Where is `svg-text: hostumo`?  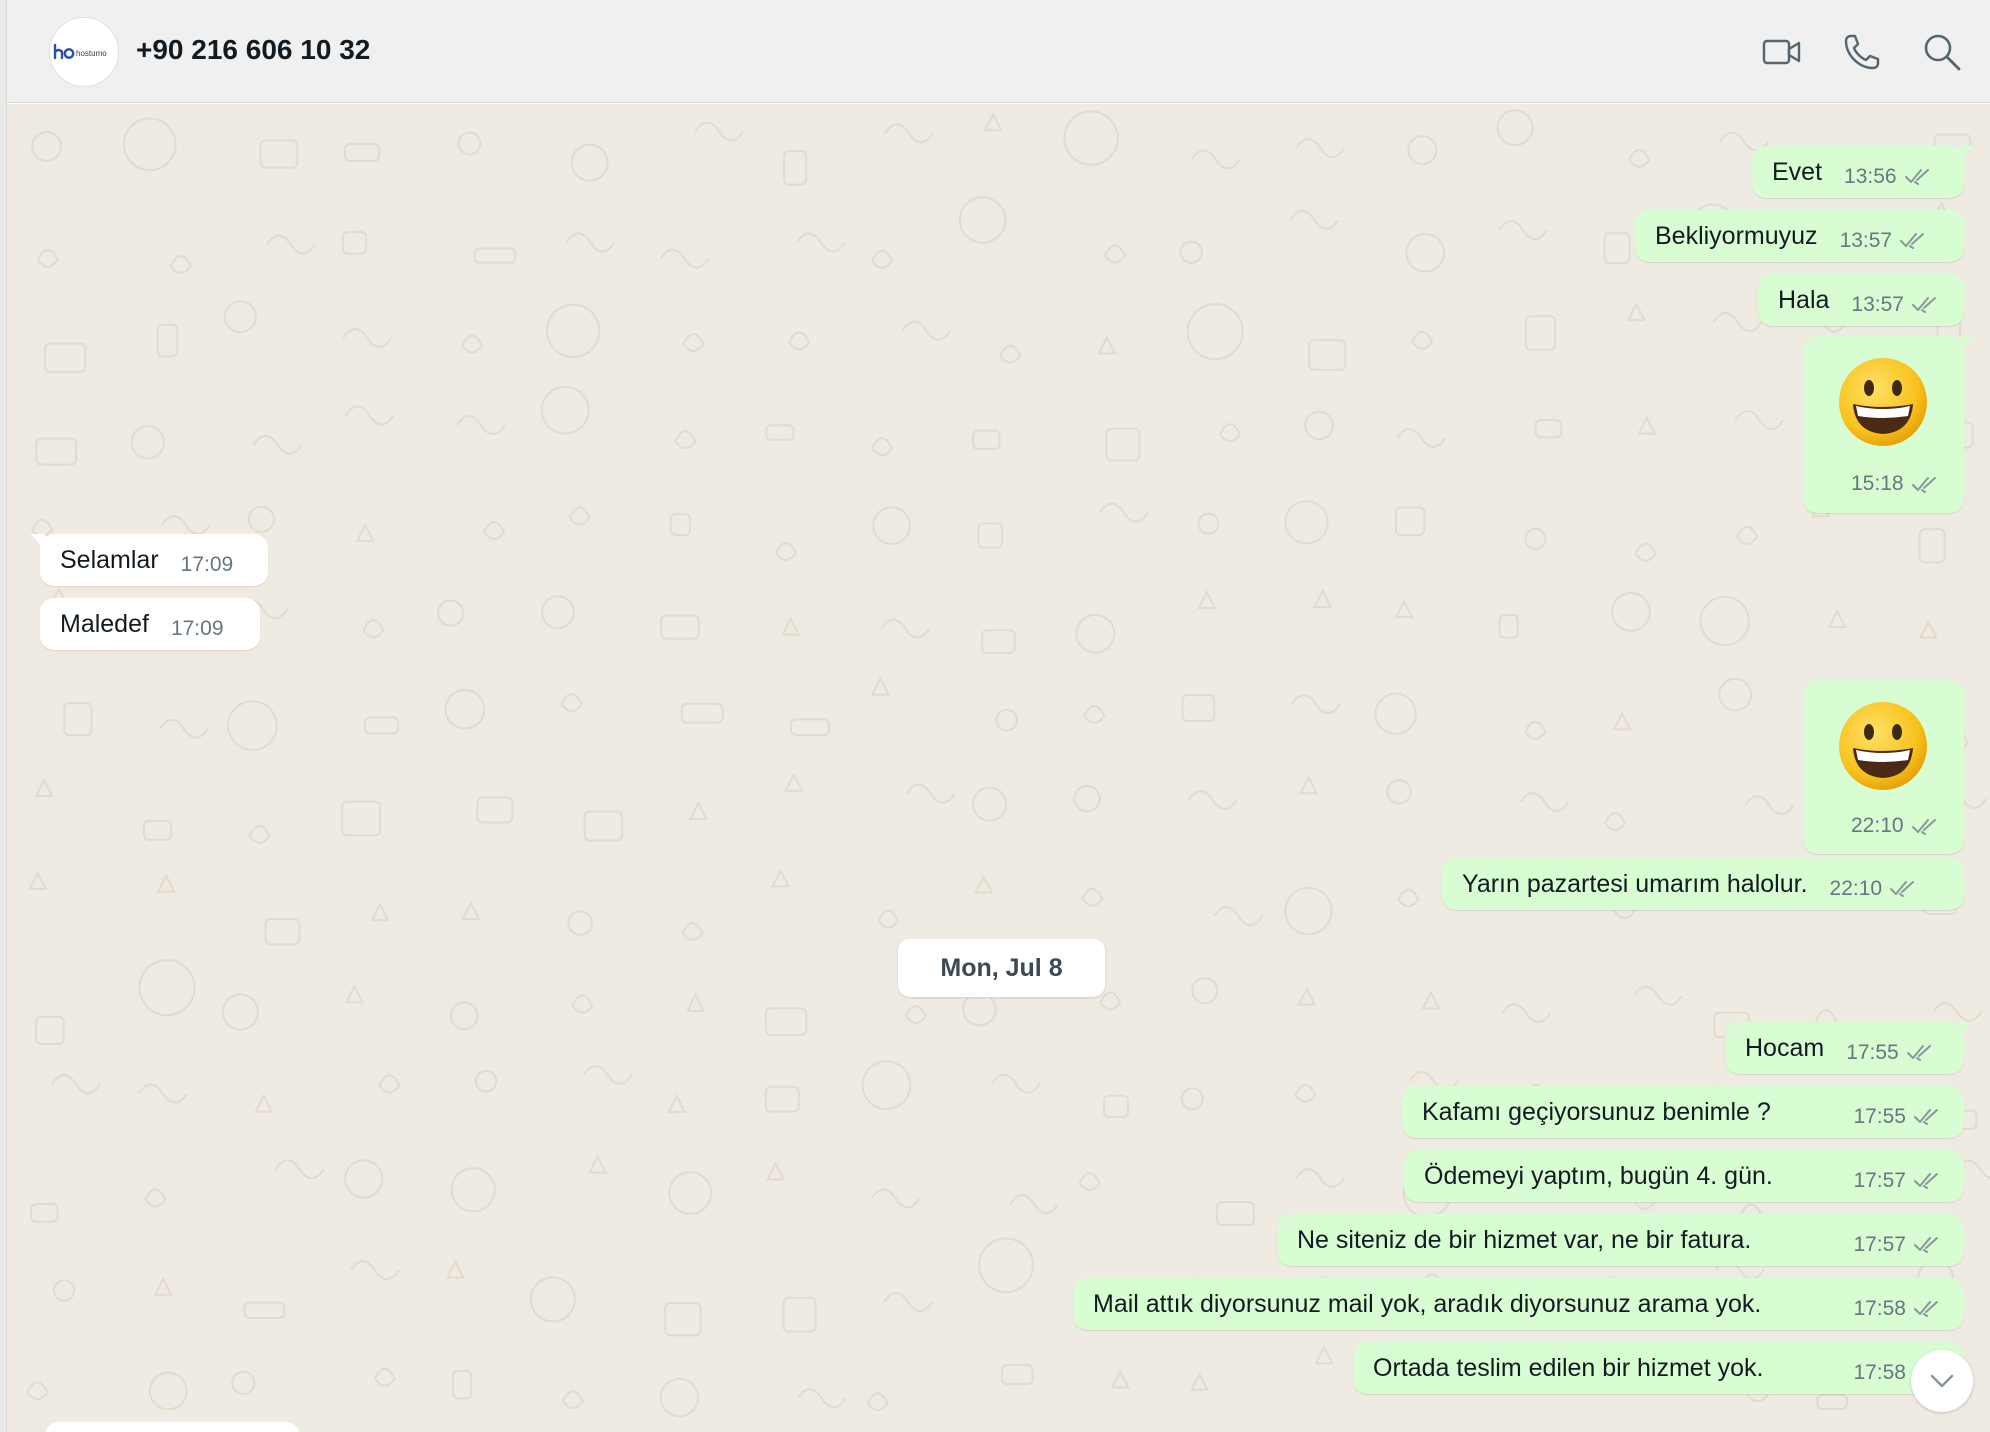 svg-text: hostumo is located at coordinates (91, 53).